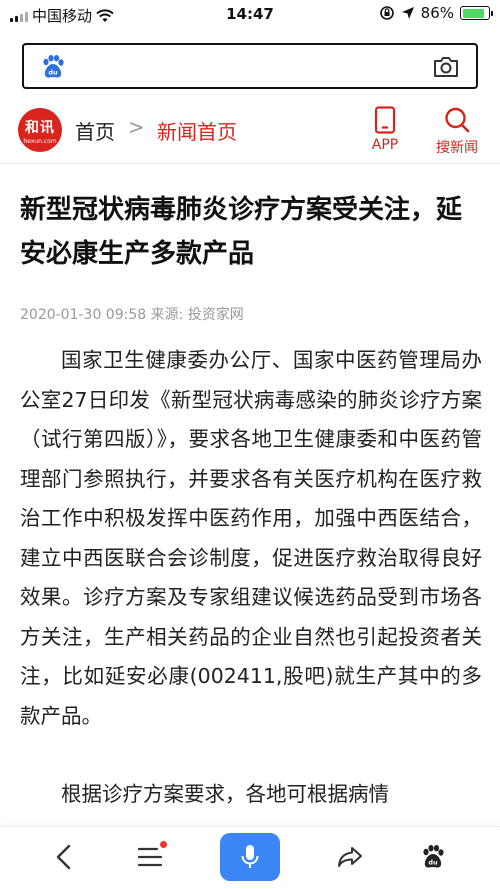  What do you see at coordinates (250, 14) in the screenshot?
I see `status-bar: 中国移动 14:47 86%` at bounding box center [250, 14].